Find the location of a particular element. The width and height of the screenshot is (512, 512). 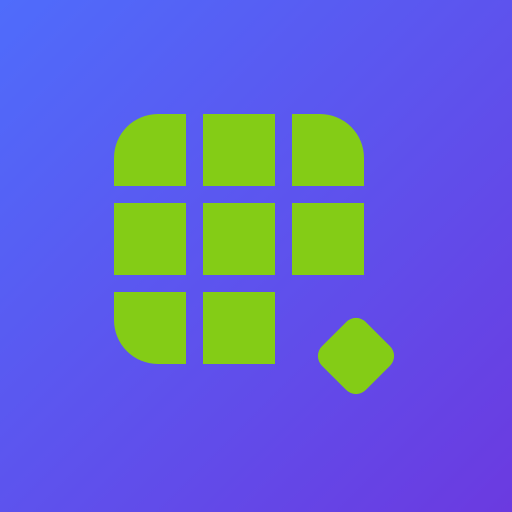

grid-tile-top-left is located at coordinates (150, 150).